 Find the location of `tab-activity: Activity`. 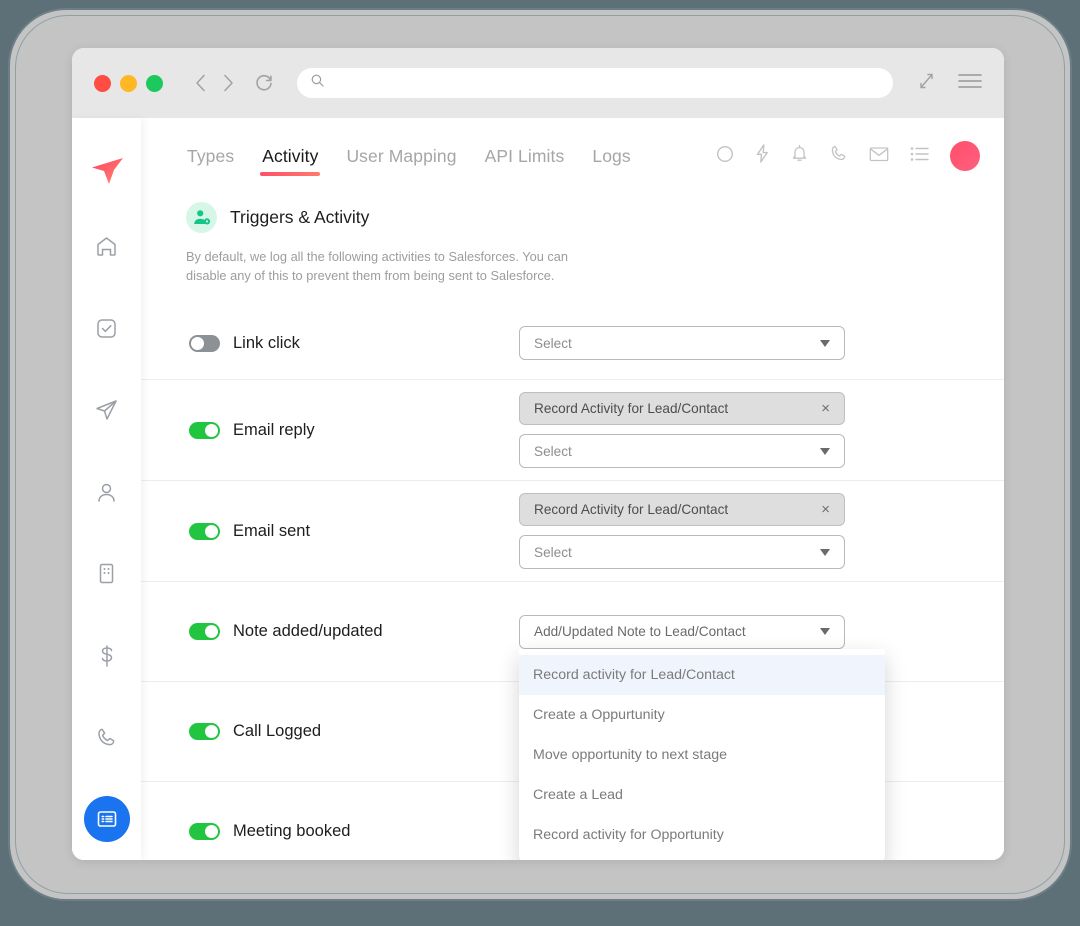

tab-activity: Activity is located at coordinates (290, 156).